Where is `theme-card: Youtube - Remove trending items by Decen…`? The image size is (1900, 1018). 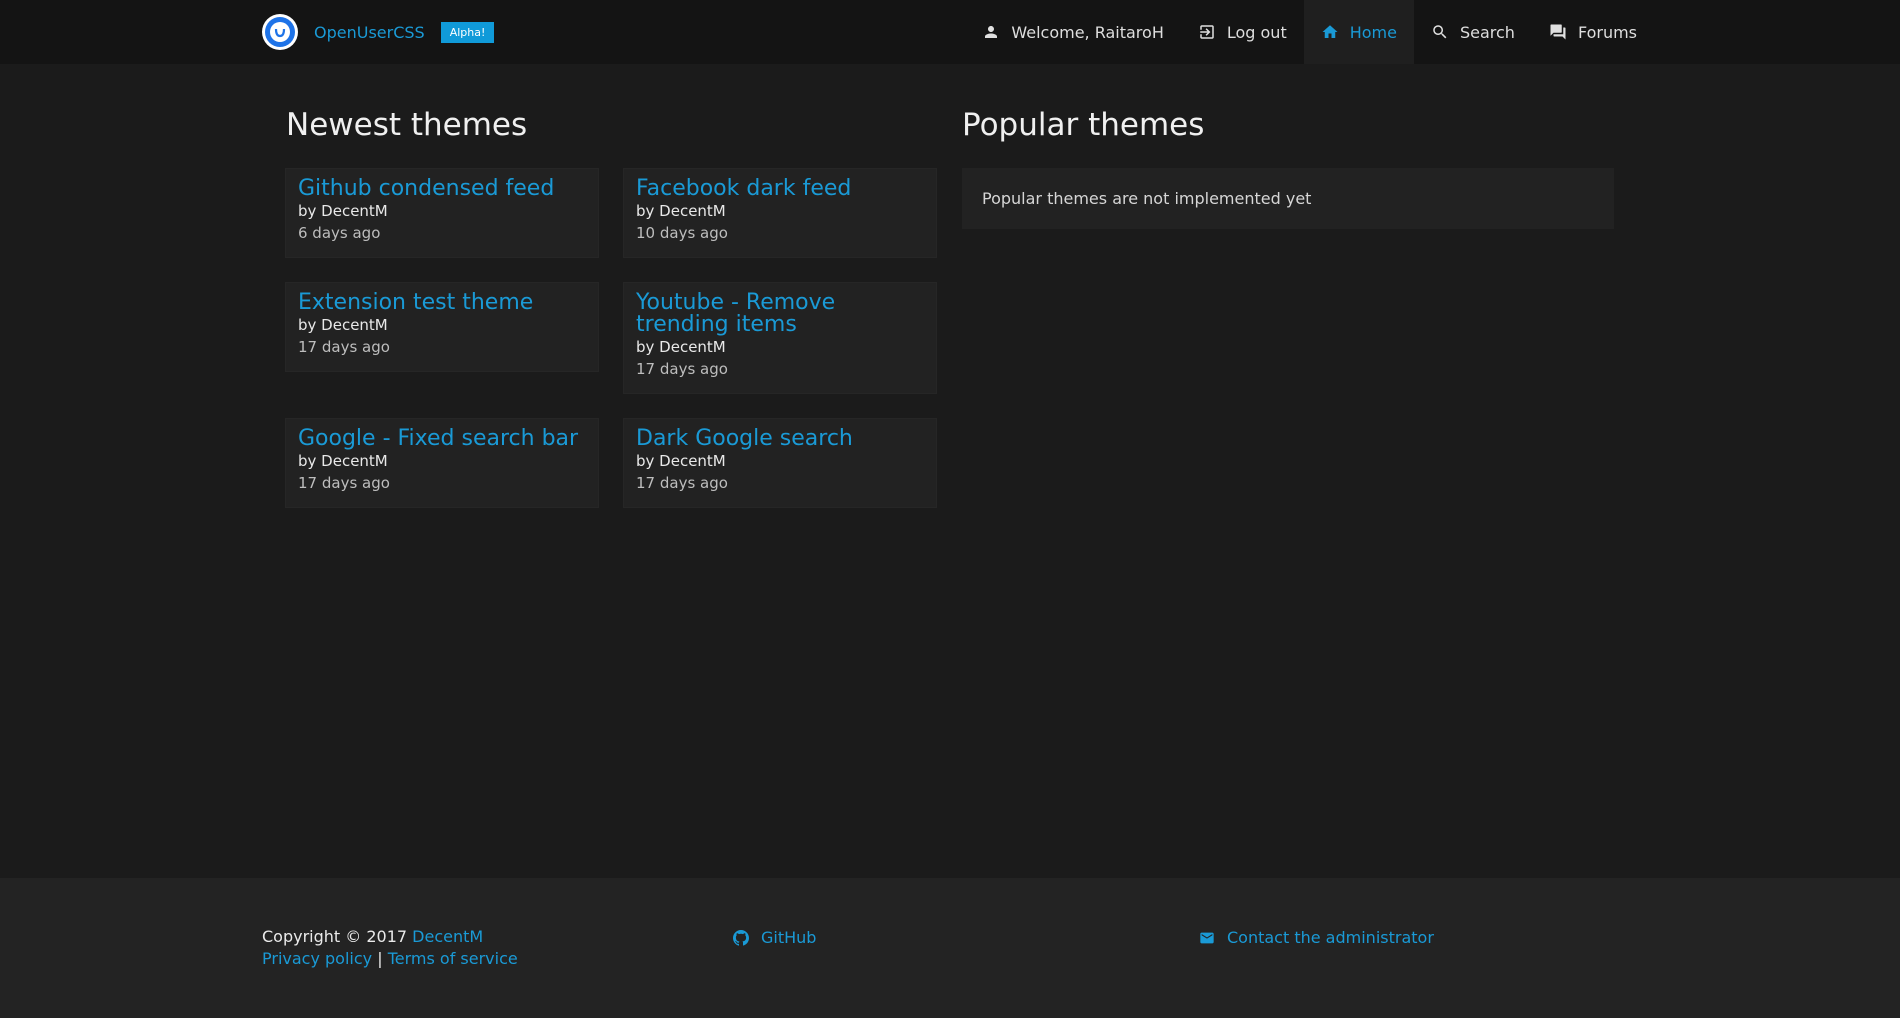
theme-card: Youtube - Remove trending items by Decen… is located at coordinates (780, 338).